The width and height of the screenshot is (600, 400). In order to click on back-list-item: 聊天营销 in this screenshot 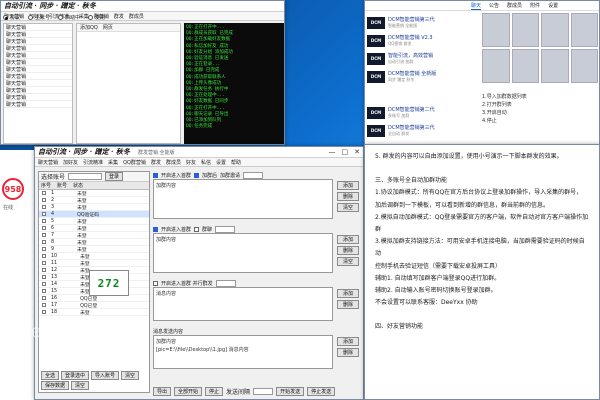, I will do `click(38, 104)`.